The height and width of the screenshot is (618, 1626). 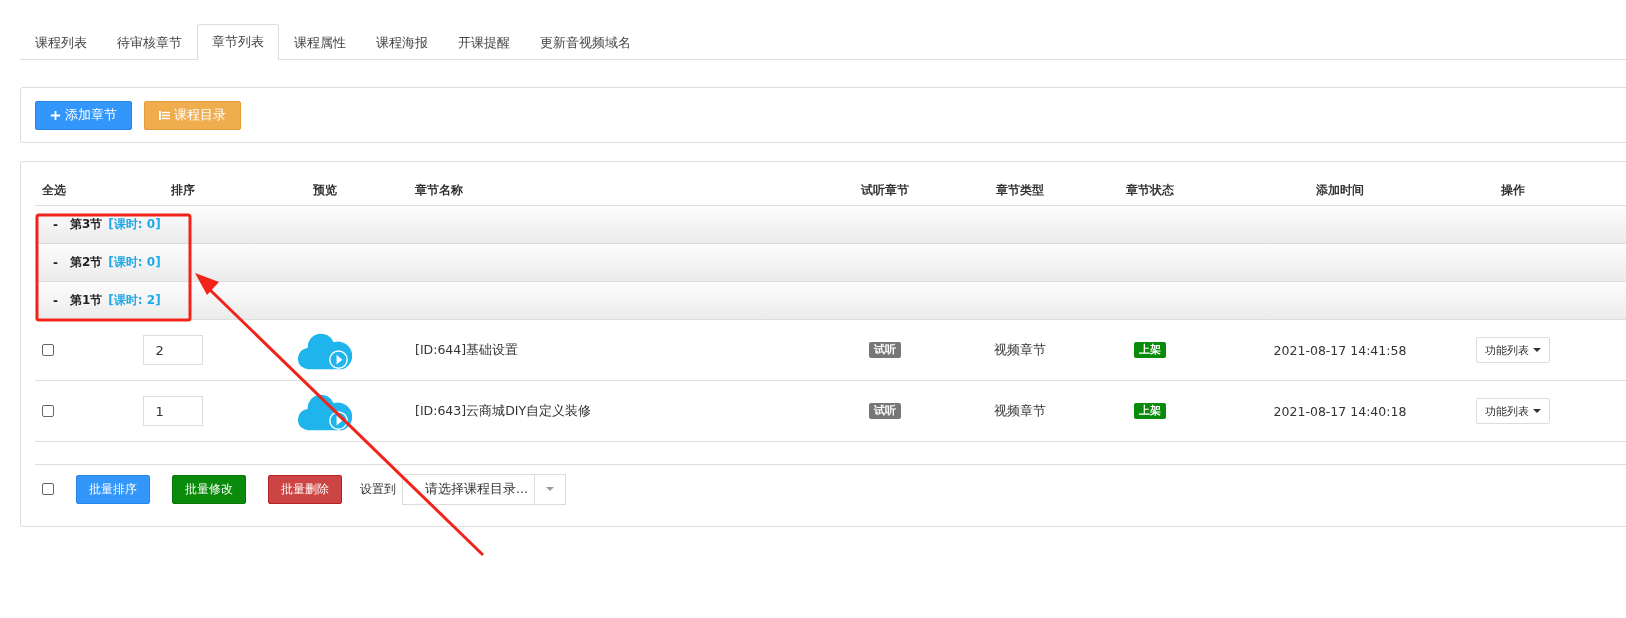 What do you see at coordinates (830, 225) in the screenshot?
I see `chapter-group-row: - 第3节 [课时: 0]` at bounding box center [830, 225].